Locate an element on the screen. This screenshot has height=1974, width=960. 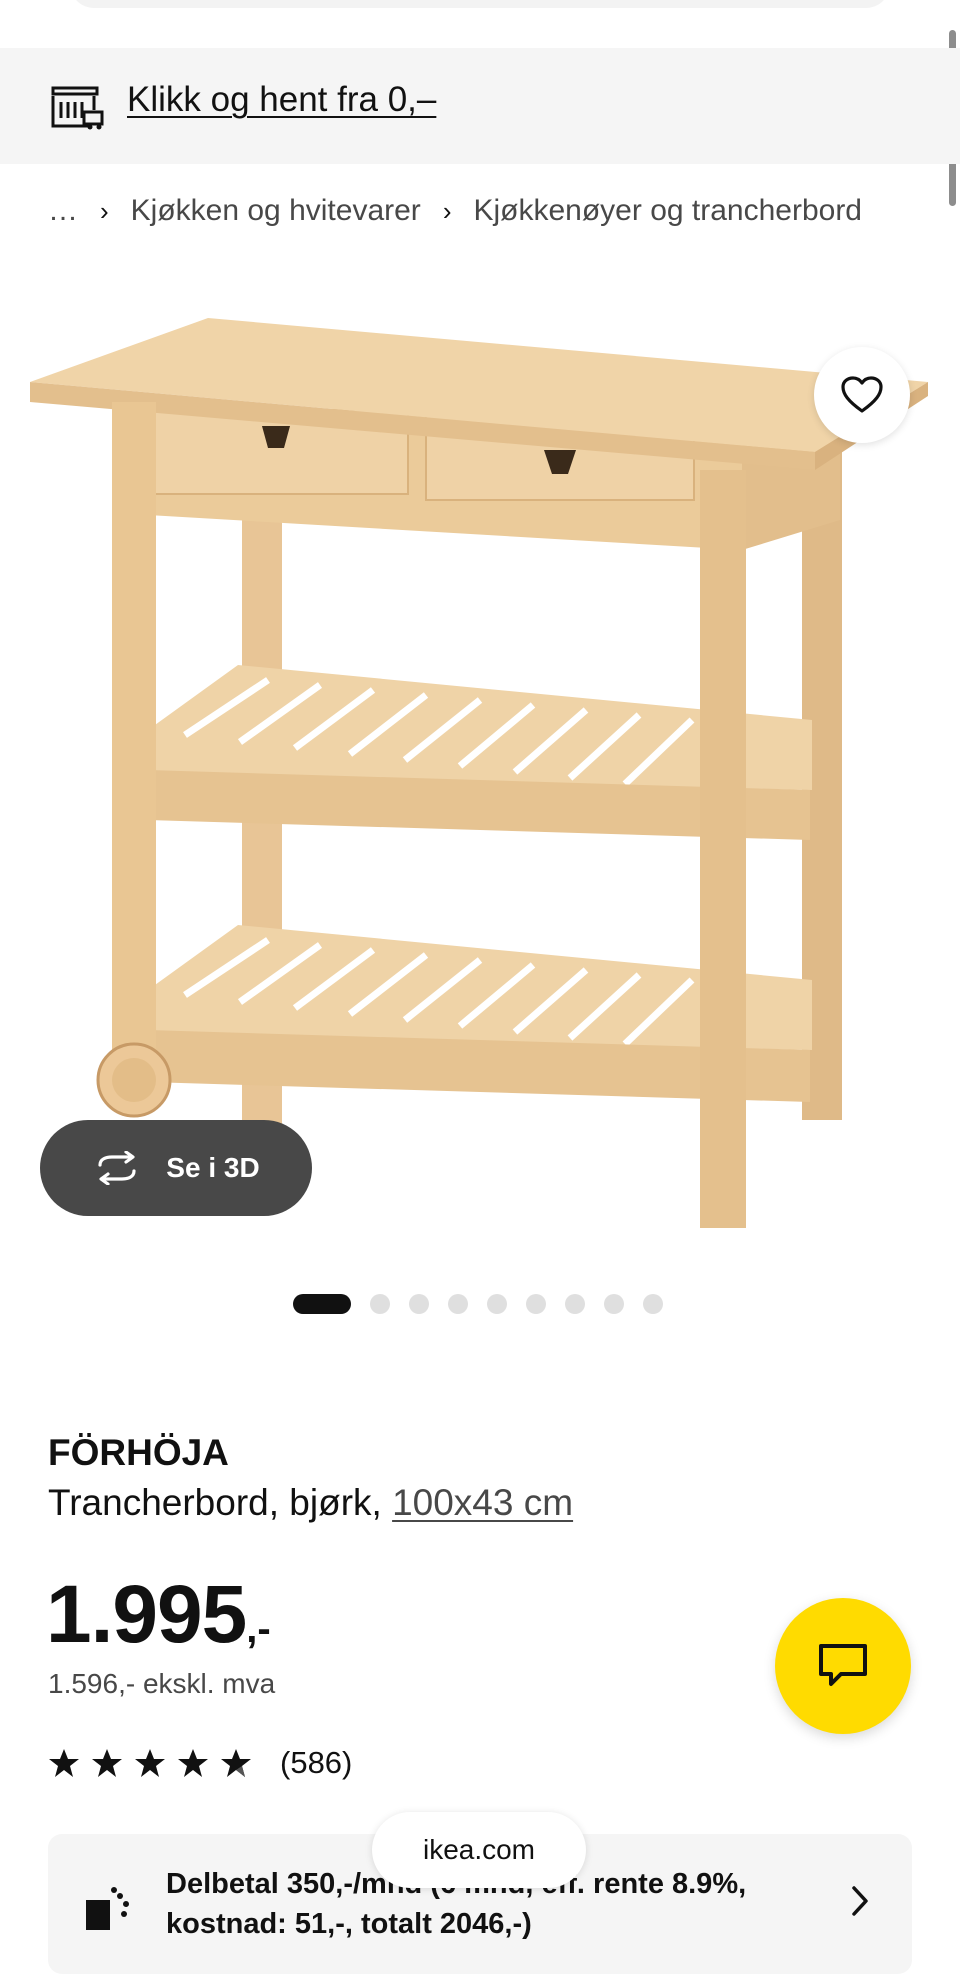
chat-icon is located at coordinates (843, 1665).